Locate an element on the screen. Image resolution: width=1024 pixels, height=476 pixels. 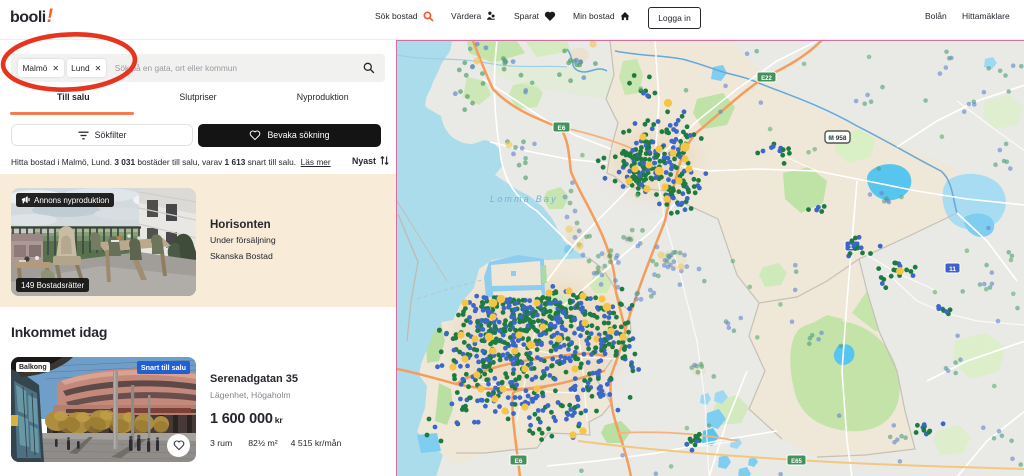
svg-text: Lomma Bay is located at coordinates (524, 199).